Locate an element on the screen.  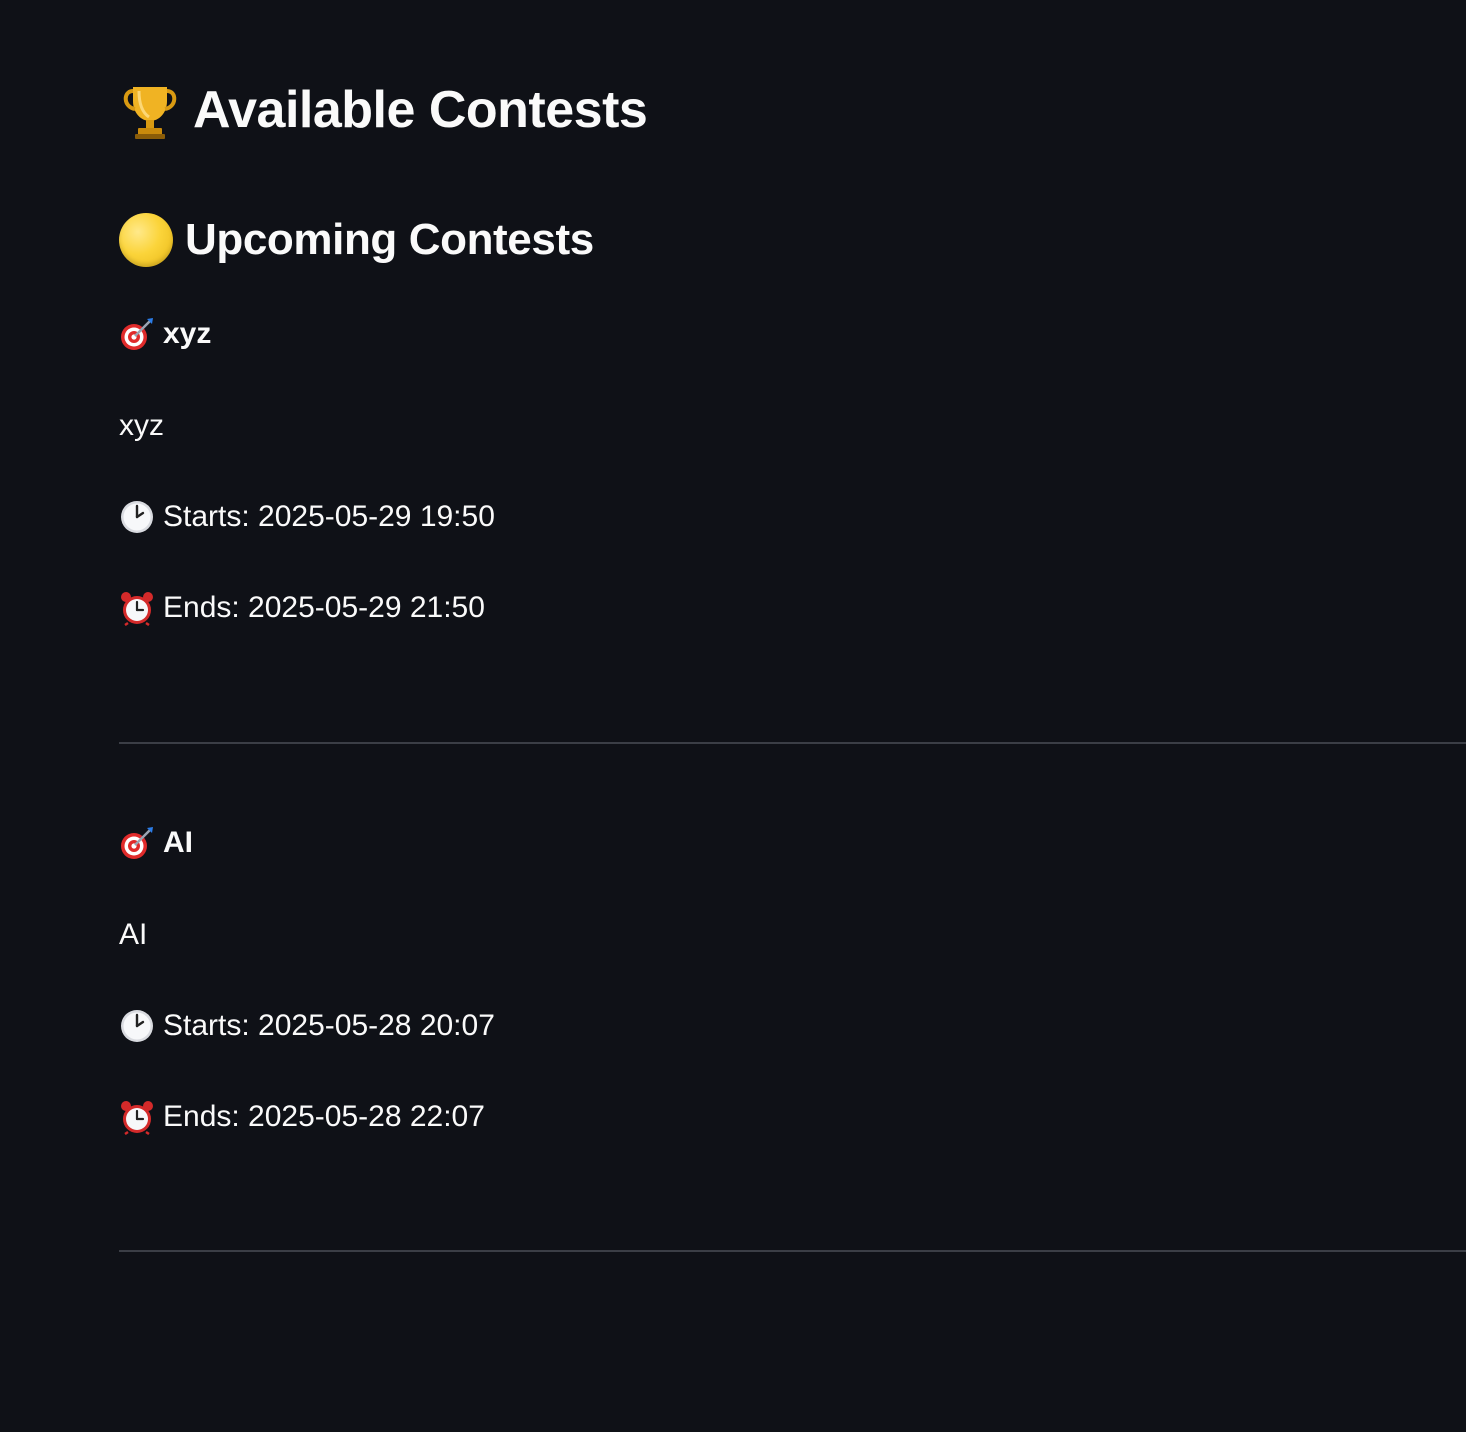
contest-name: AI is located at coordinates (156, 843).